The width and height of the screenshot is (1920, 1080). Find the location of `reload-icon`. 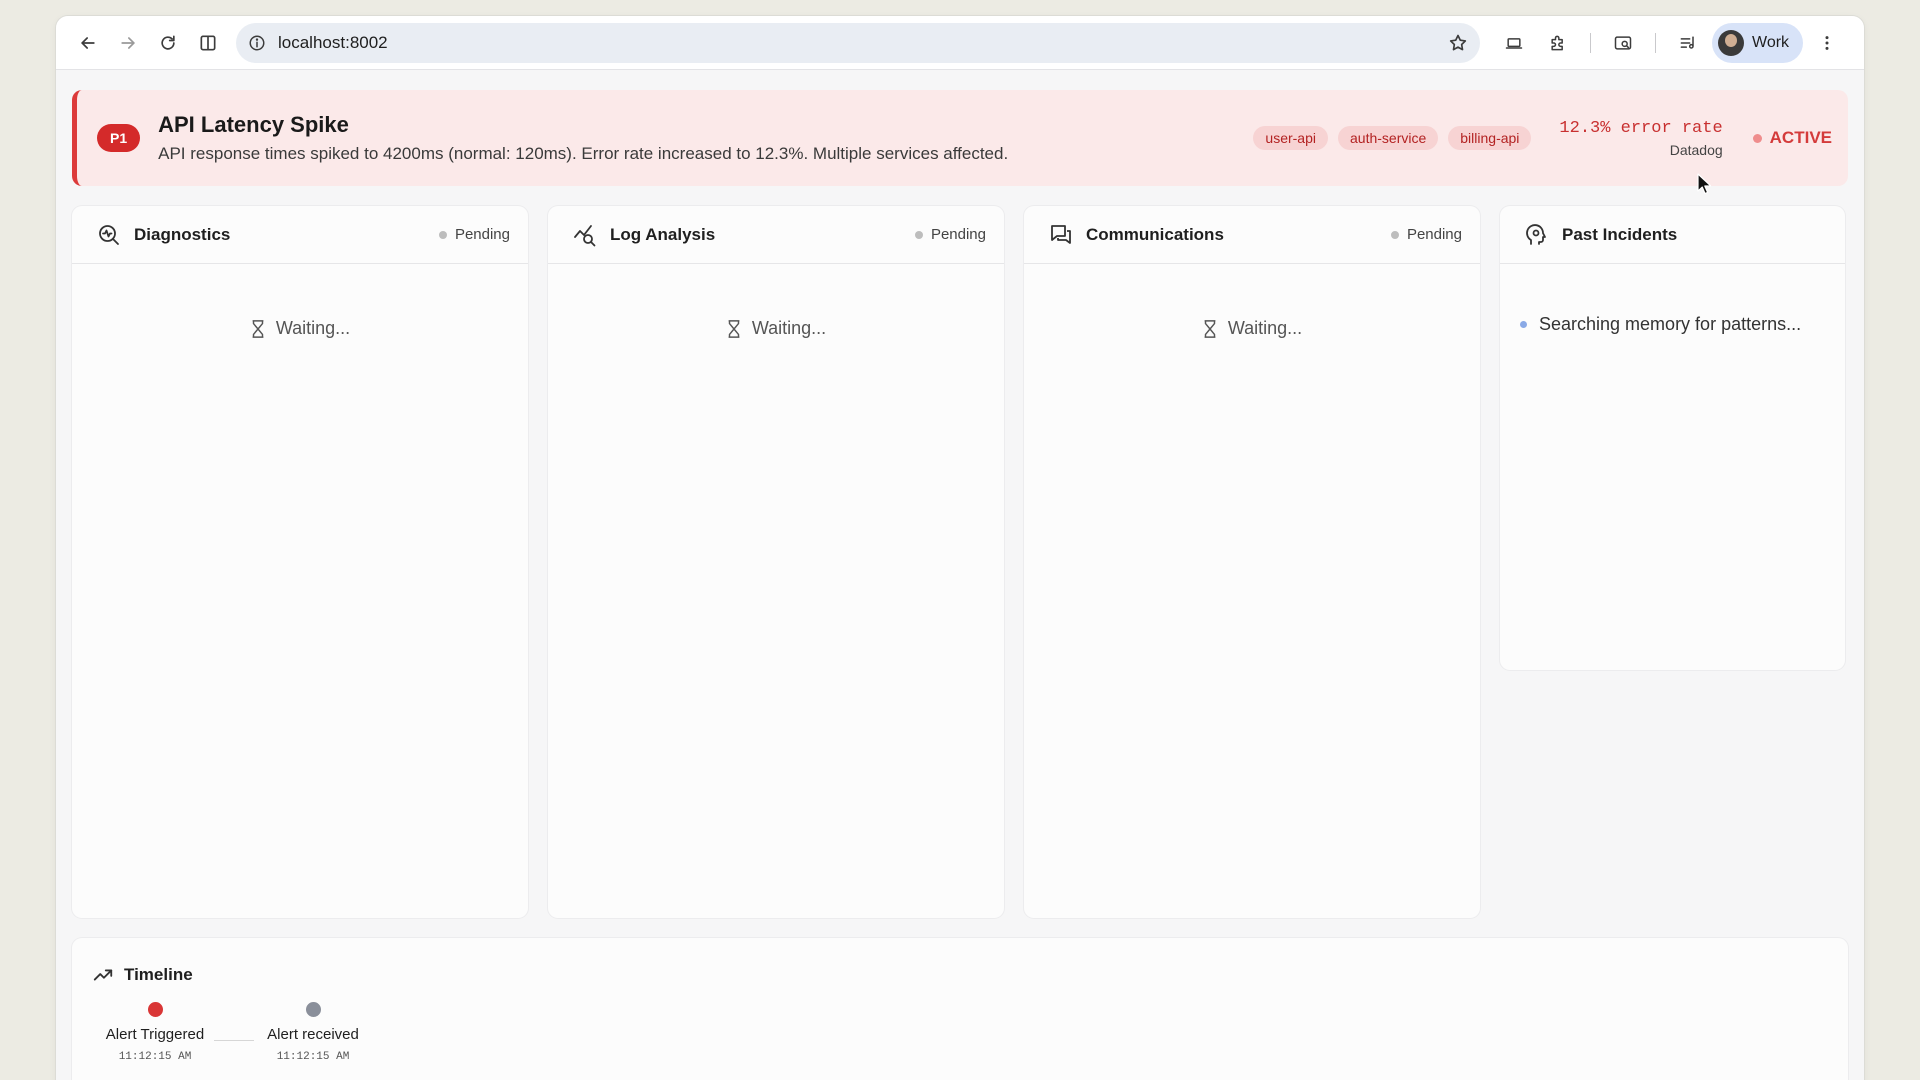

reload-icon is located at coordinates (168, 43).